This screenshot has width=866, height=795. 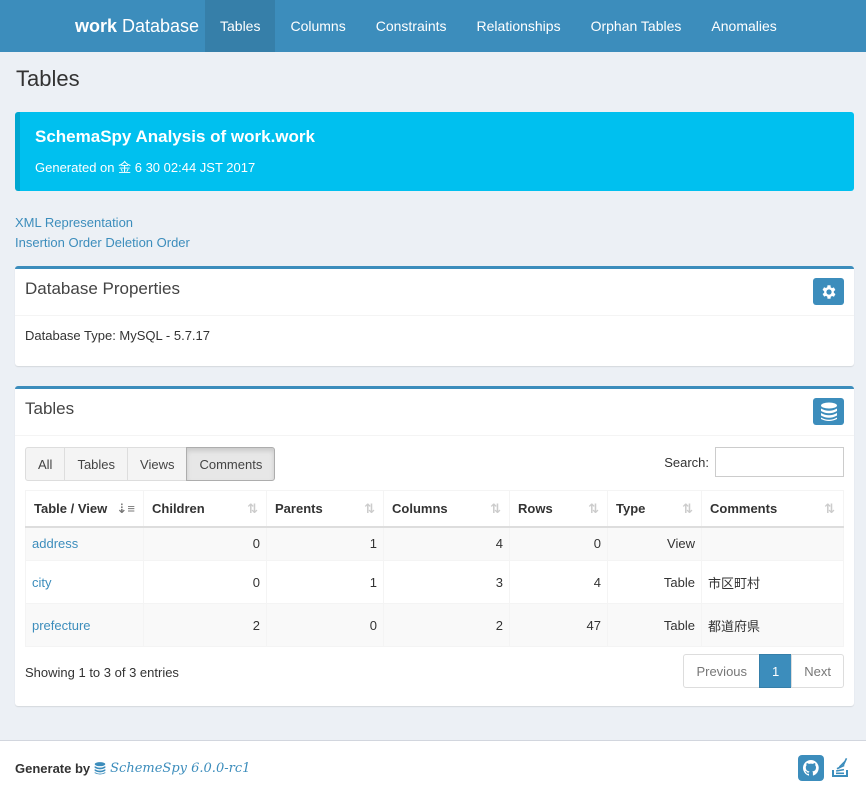 I want to click on nav-relationships: Relationships, so click(x=519, y=26).